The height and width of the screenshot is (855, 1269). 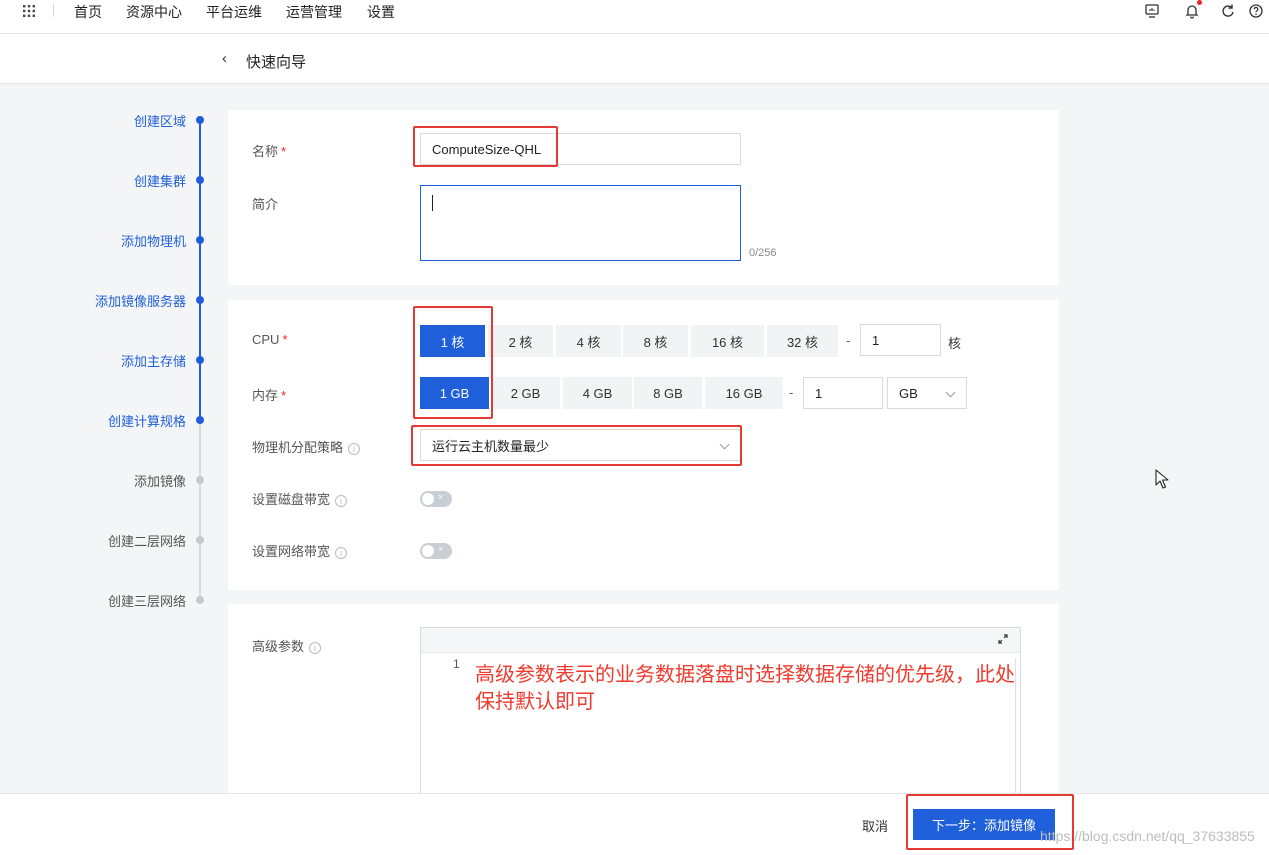 I want to click on network-bandwidth-toggle: ×, so click(x=436, y=551).